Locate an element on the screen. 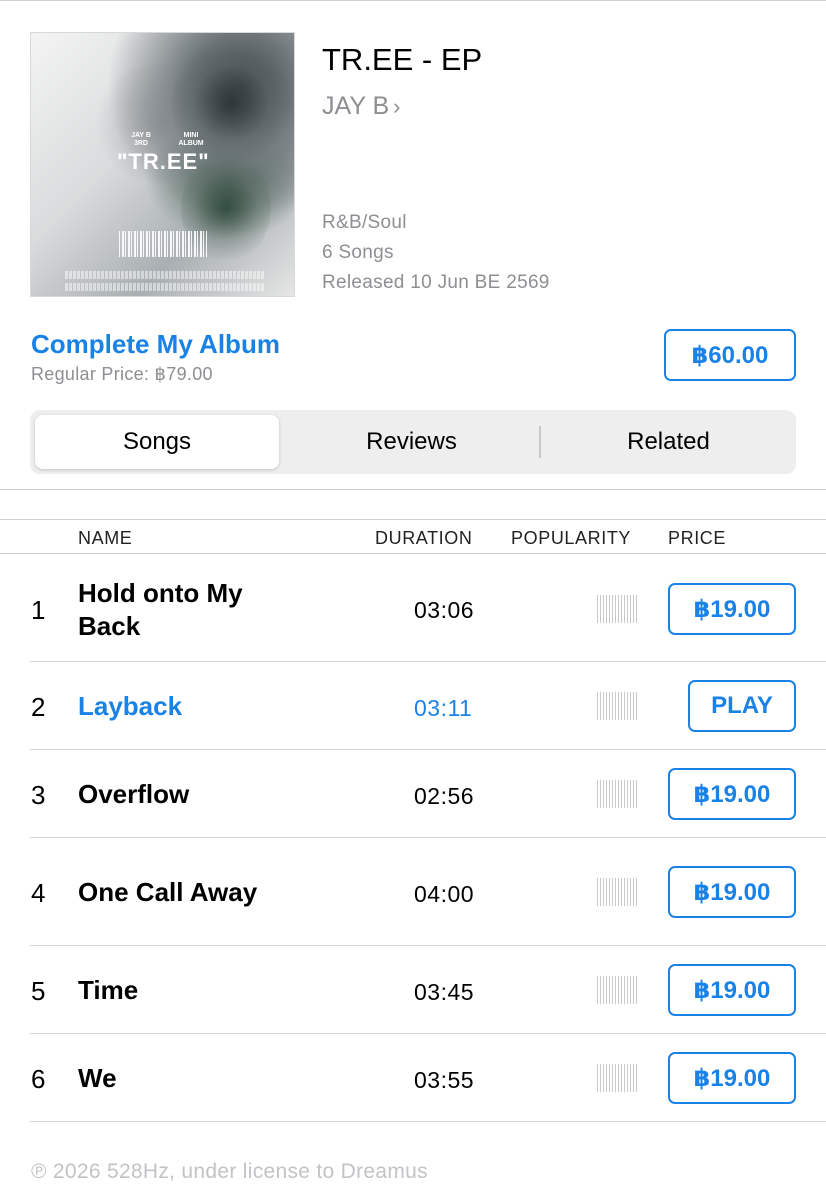 The image size is (826, 1200). table-header-divider is located at coordinates (413, 553).